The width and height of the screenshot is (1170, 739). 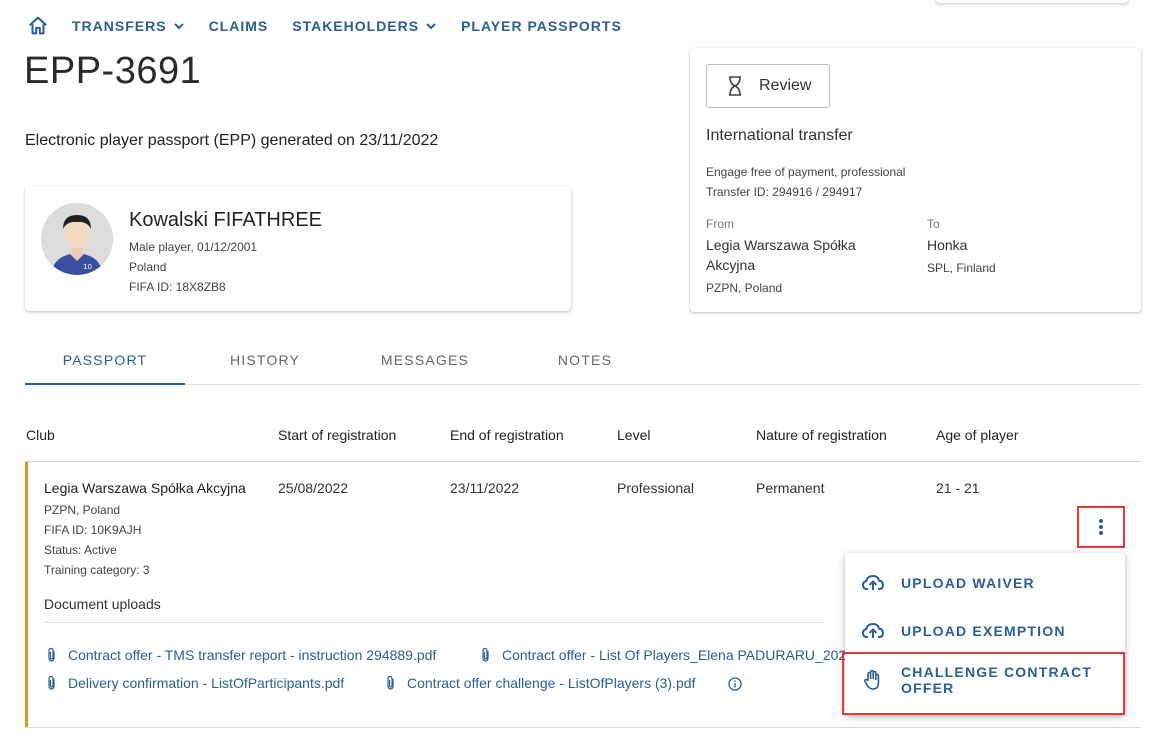 What do you see at coordinates (968, 583) in the screenshot?
I see `menu-item-upload-waiver-label: UPLOAD WAIVER` at bounding box center [968, 583].